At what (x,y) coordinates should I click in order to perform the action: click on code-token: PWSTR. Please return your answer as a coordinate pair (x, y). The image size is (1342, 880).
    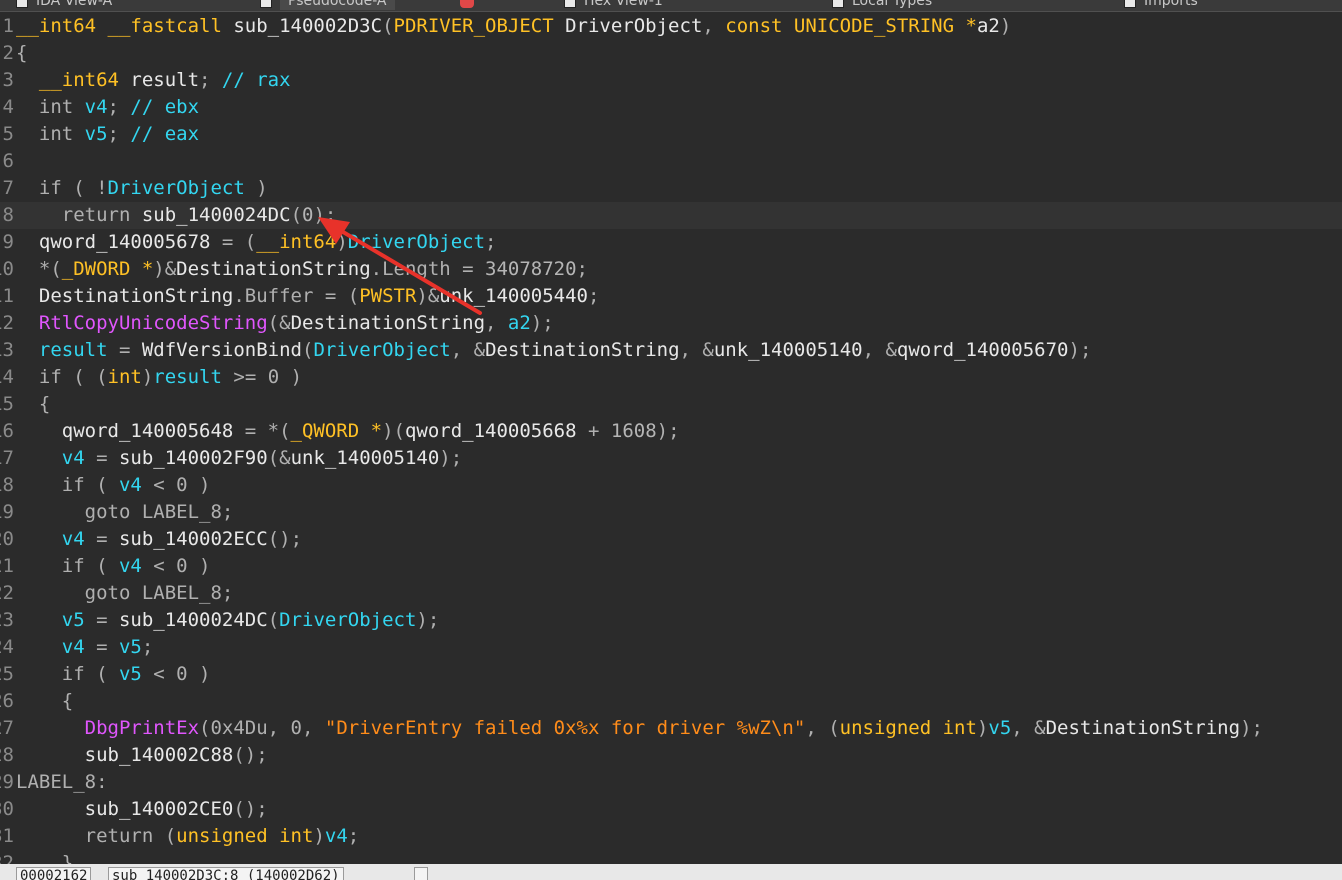
    Looking at the image, I should click on (388, 296).